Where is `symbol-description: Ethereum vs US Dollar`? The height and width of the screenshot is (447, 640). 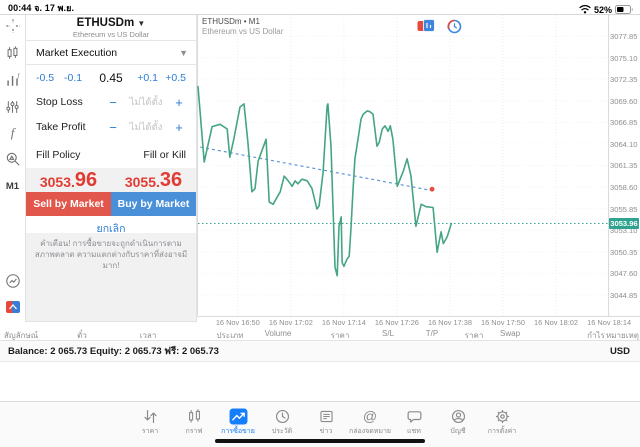 symbol-description: Ethereum vs US Dollar is located at coordinates (111, 34).